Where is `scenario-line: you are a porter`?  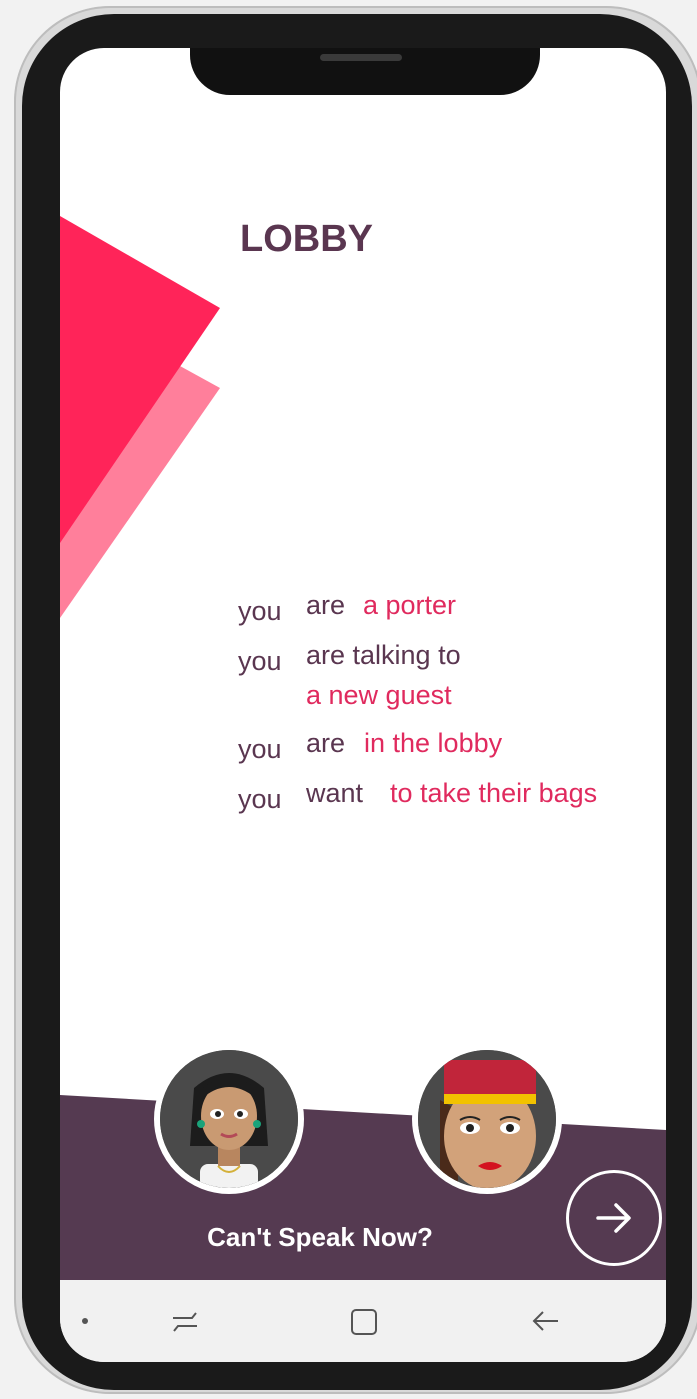 scenario-line: you are a porter is located at coordinates (448, 615).